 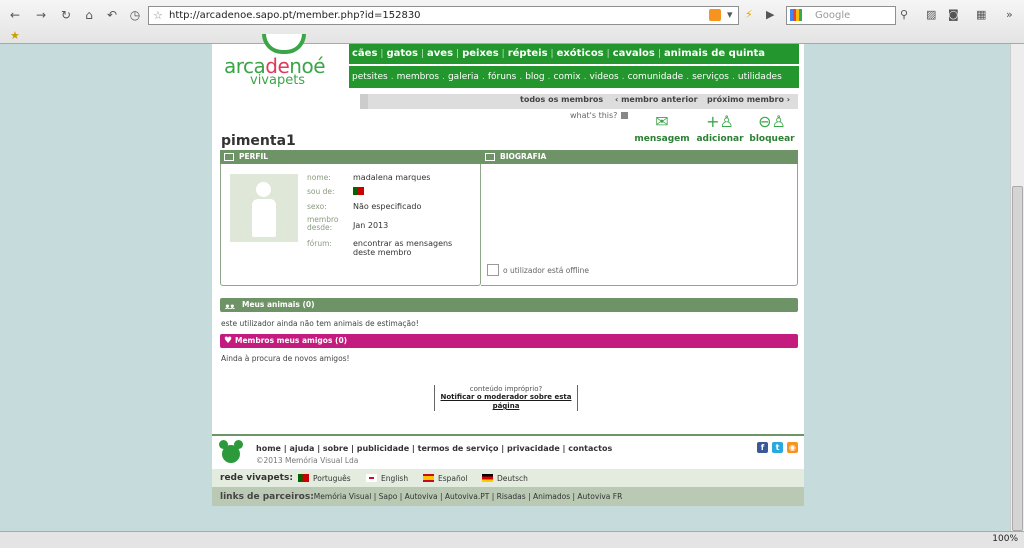 What do you see at coordinates (904, 14) in the screenshot?
I see `search-icon: ⚲` at bounding box center [904, 14].